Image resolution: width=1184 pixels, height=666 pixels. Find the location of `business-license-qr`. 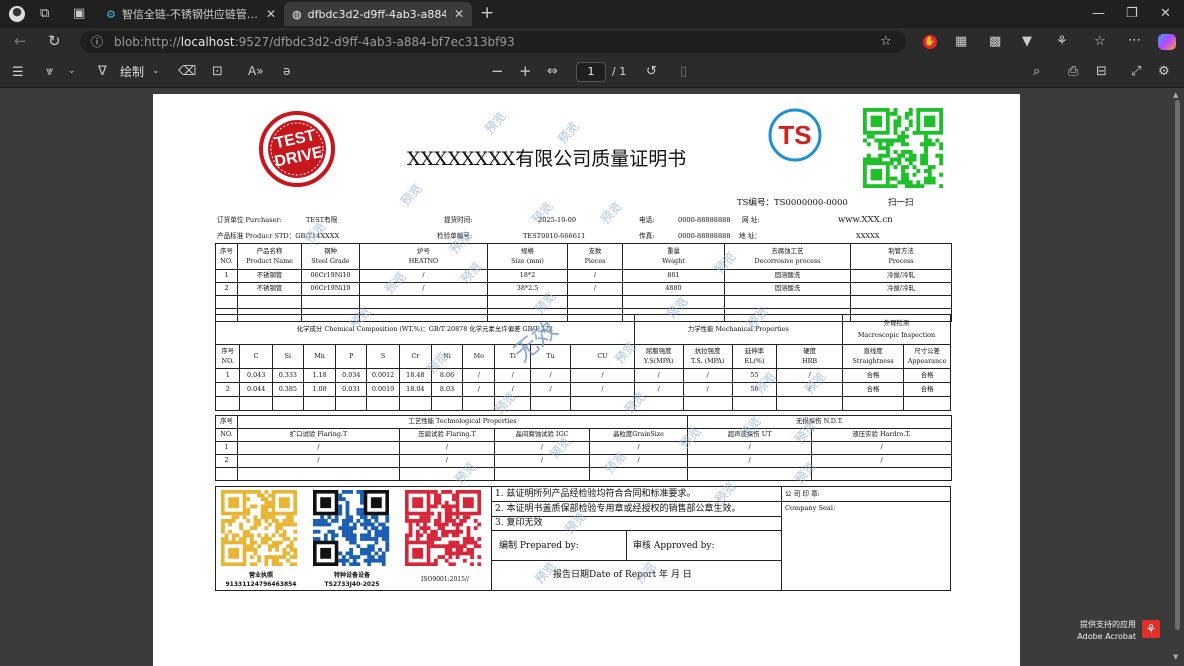

business-license-qr is located at coordinates (259, 528).